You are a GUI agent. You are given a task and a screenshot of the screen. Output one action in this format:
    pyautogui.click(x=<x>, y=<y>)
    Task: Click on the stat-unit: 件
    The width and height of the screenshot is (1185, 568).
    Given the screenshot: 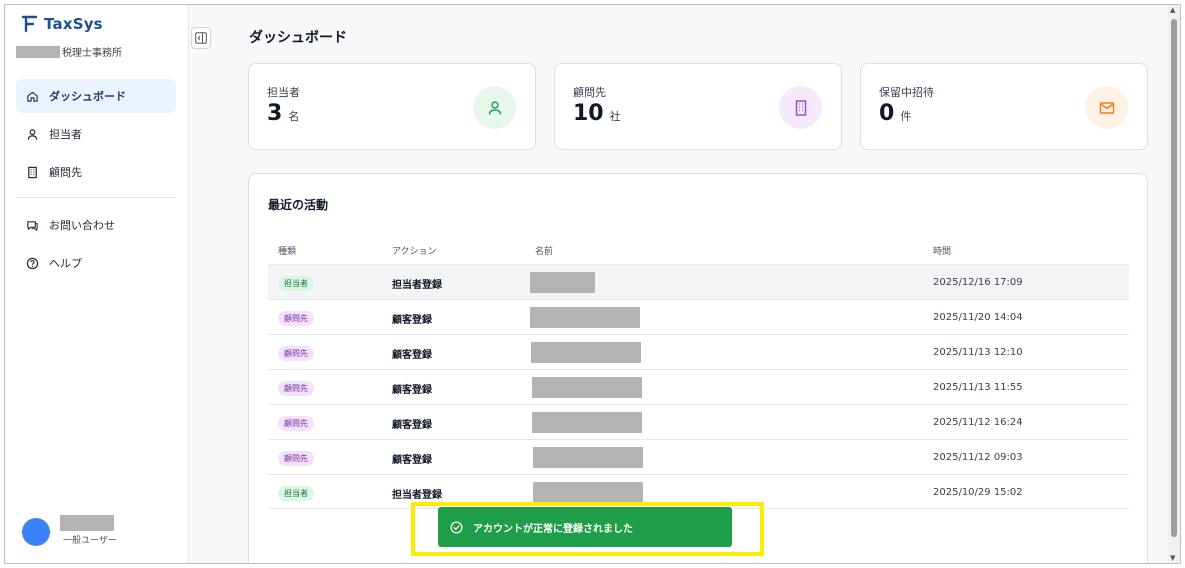 What is the action you would take?
    pyautogui.click(x=906, y=116)
    